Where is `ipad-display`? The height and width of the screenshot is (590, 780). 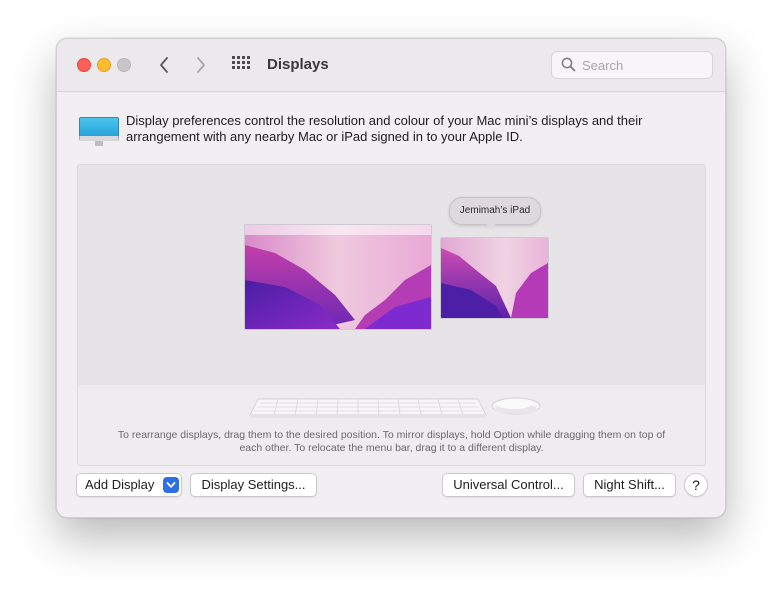 ipad-display is located at coordinates (494, 278).